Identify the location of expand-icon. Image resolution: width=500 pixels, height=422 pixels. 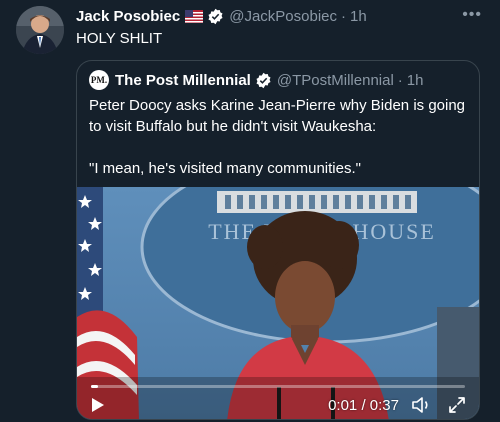
(457, 405).